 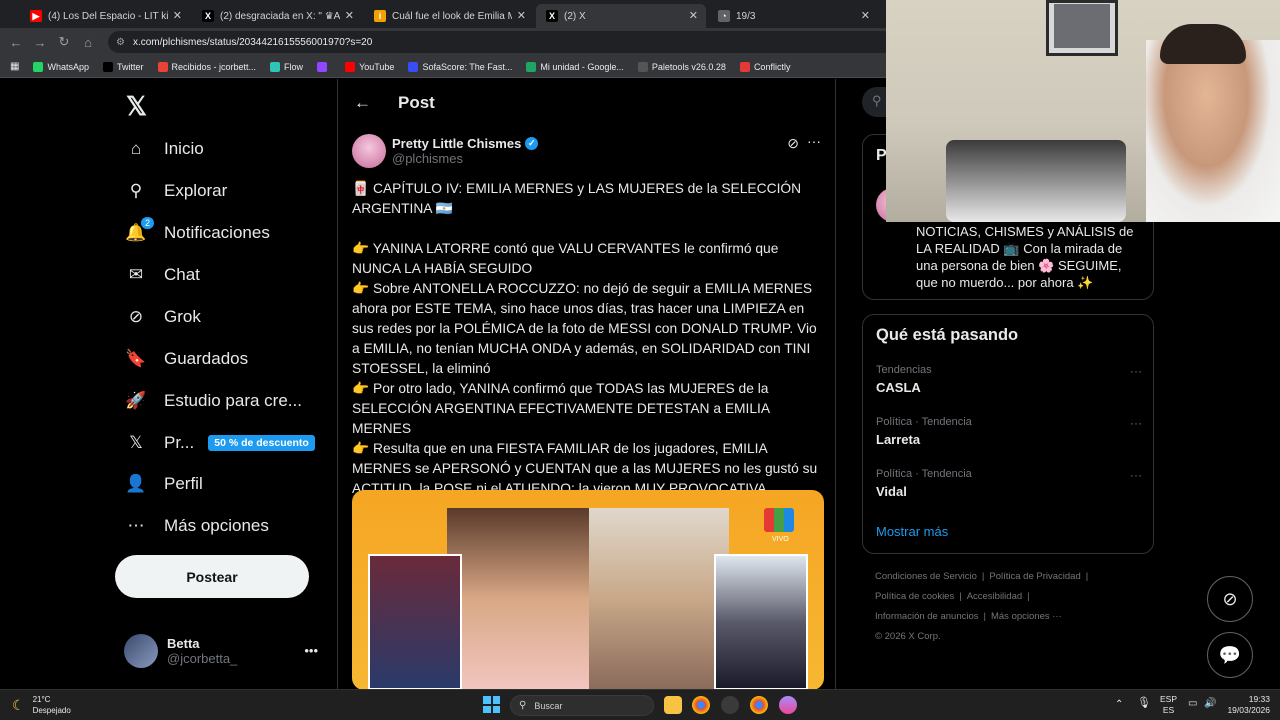 I want to click on footer-link: Política de Privacidad, so click(x=1034, y=576).